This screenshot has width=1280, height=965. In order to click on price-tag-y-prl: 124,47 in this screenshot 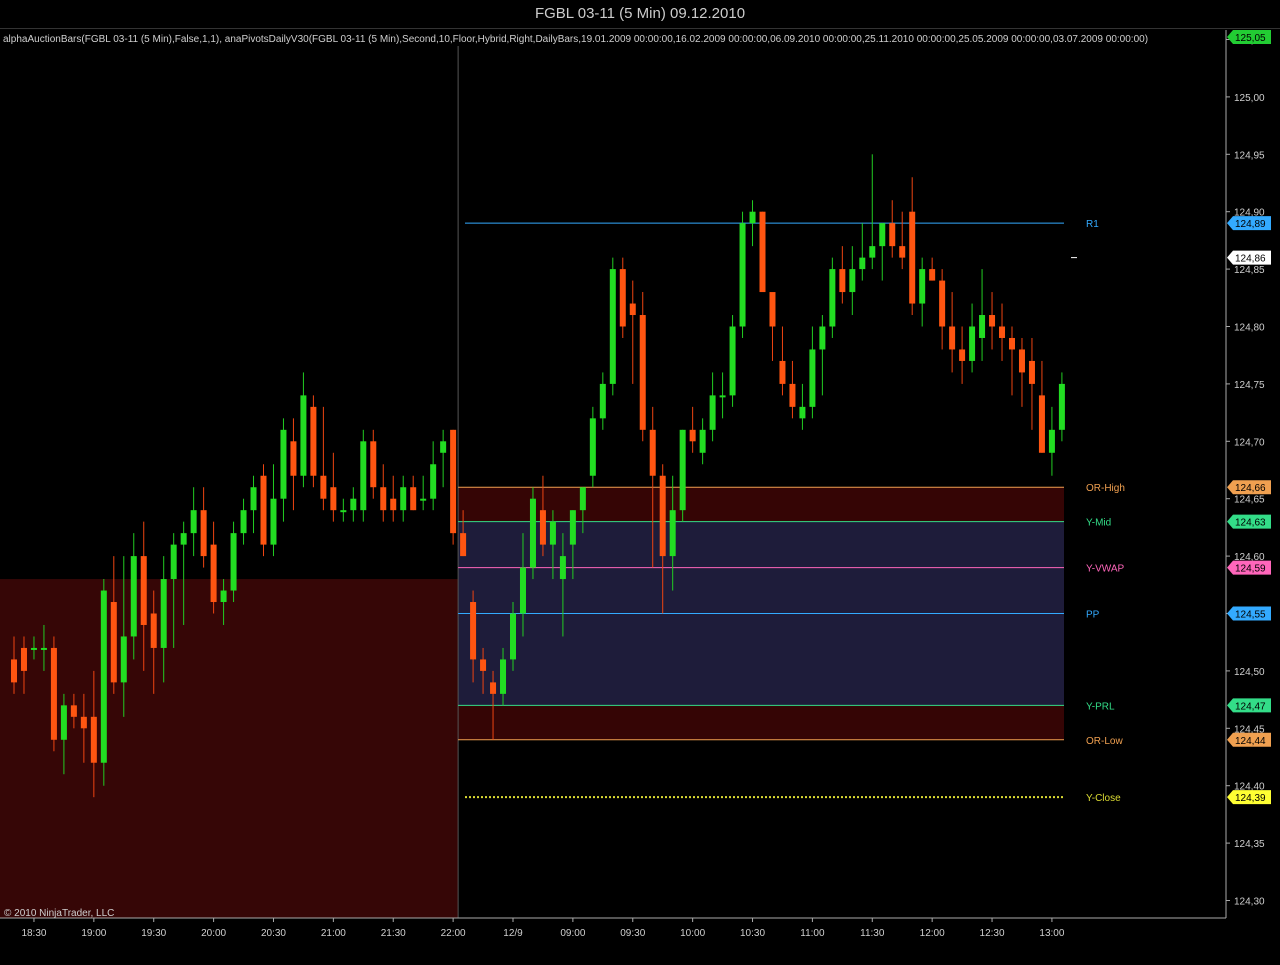, I will do `click(1249, 705)`.